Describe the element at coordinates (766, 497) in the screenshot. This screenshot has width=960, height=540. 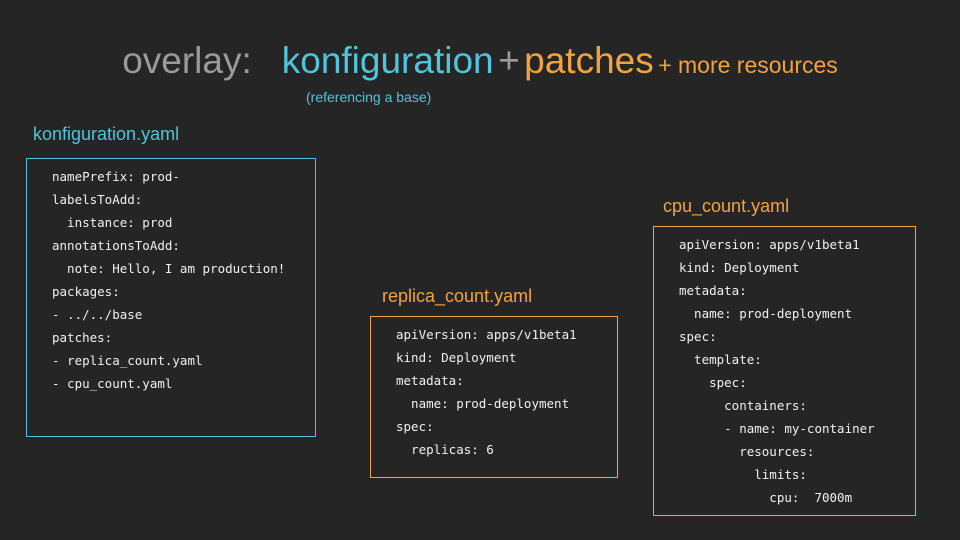
I see `code-line: cpu: 7000m` at that location.